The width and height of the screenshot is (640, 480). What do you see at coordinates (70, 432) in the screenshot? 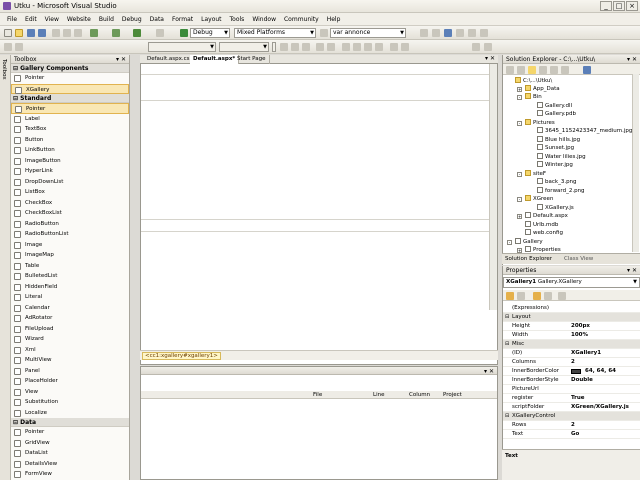
I see `toolbox-item-pointer: Pointer` at bounding box center [70, 432].